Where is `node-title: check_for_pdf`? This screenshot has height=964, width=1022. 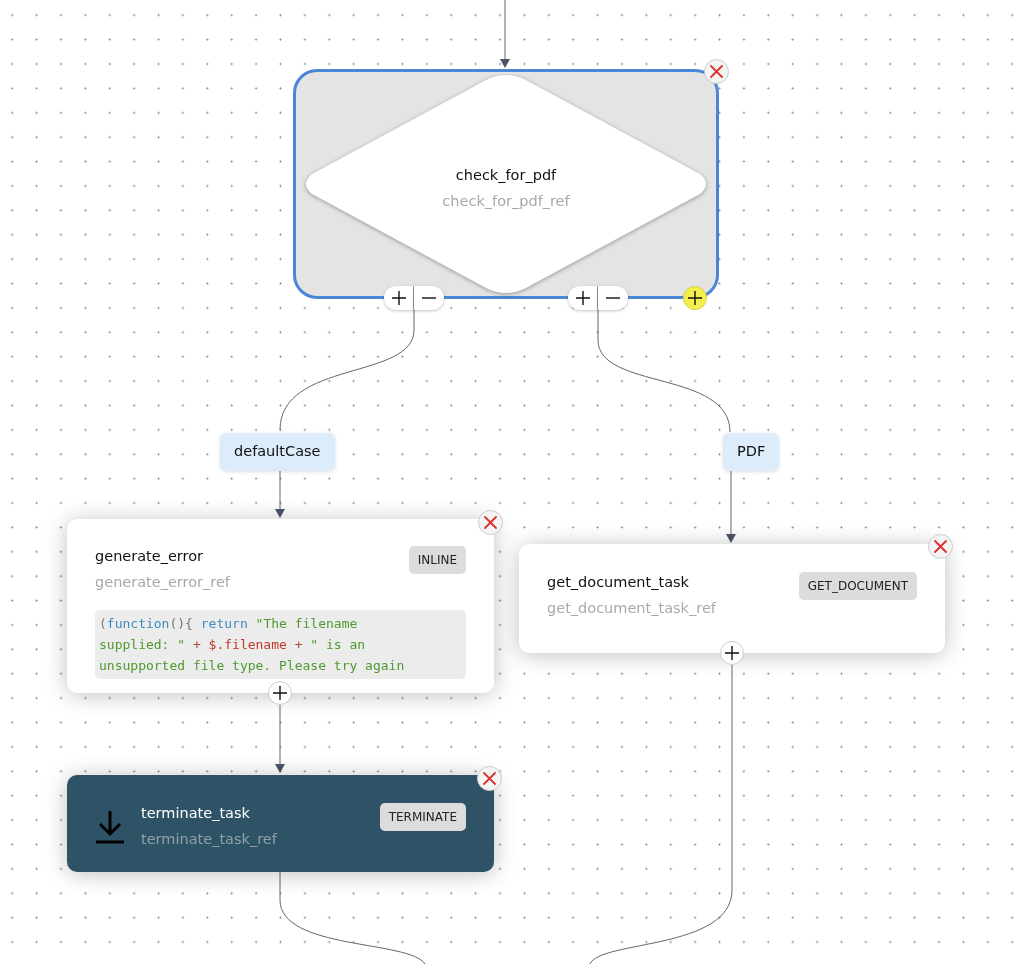 node-title: check_for_pdf is located at coordinates (506, 175).